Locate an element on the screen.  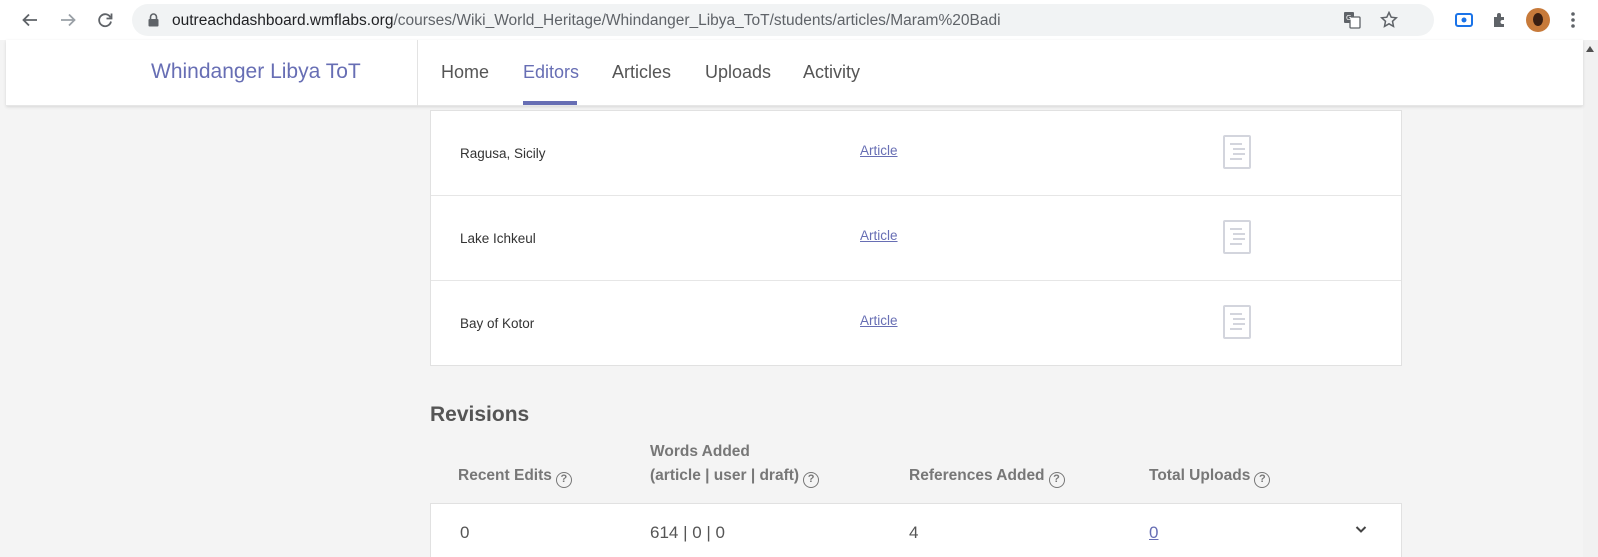
forward-icon is located at coordinates (68, 20).